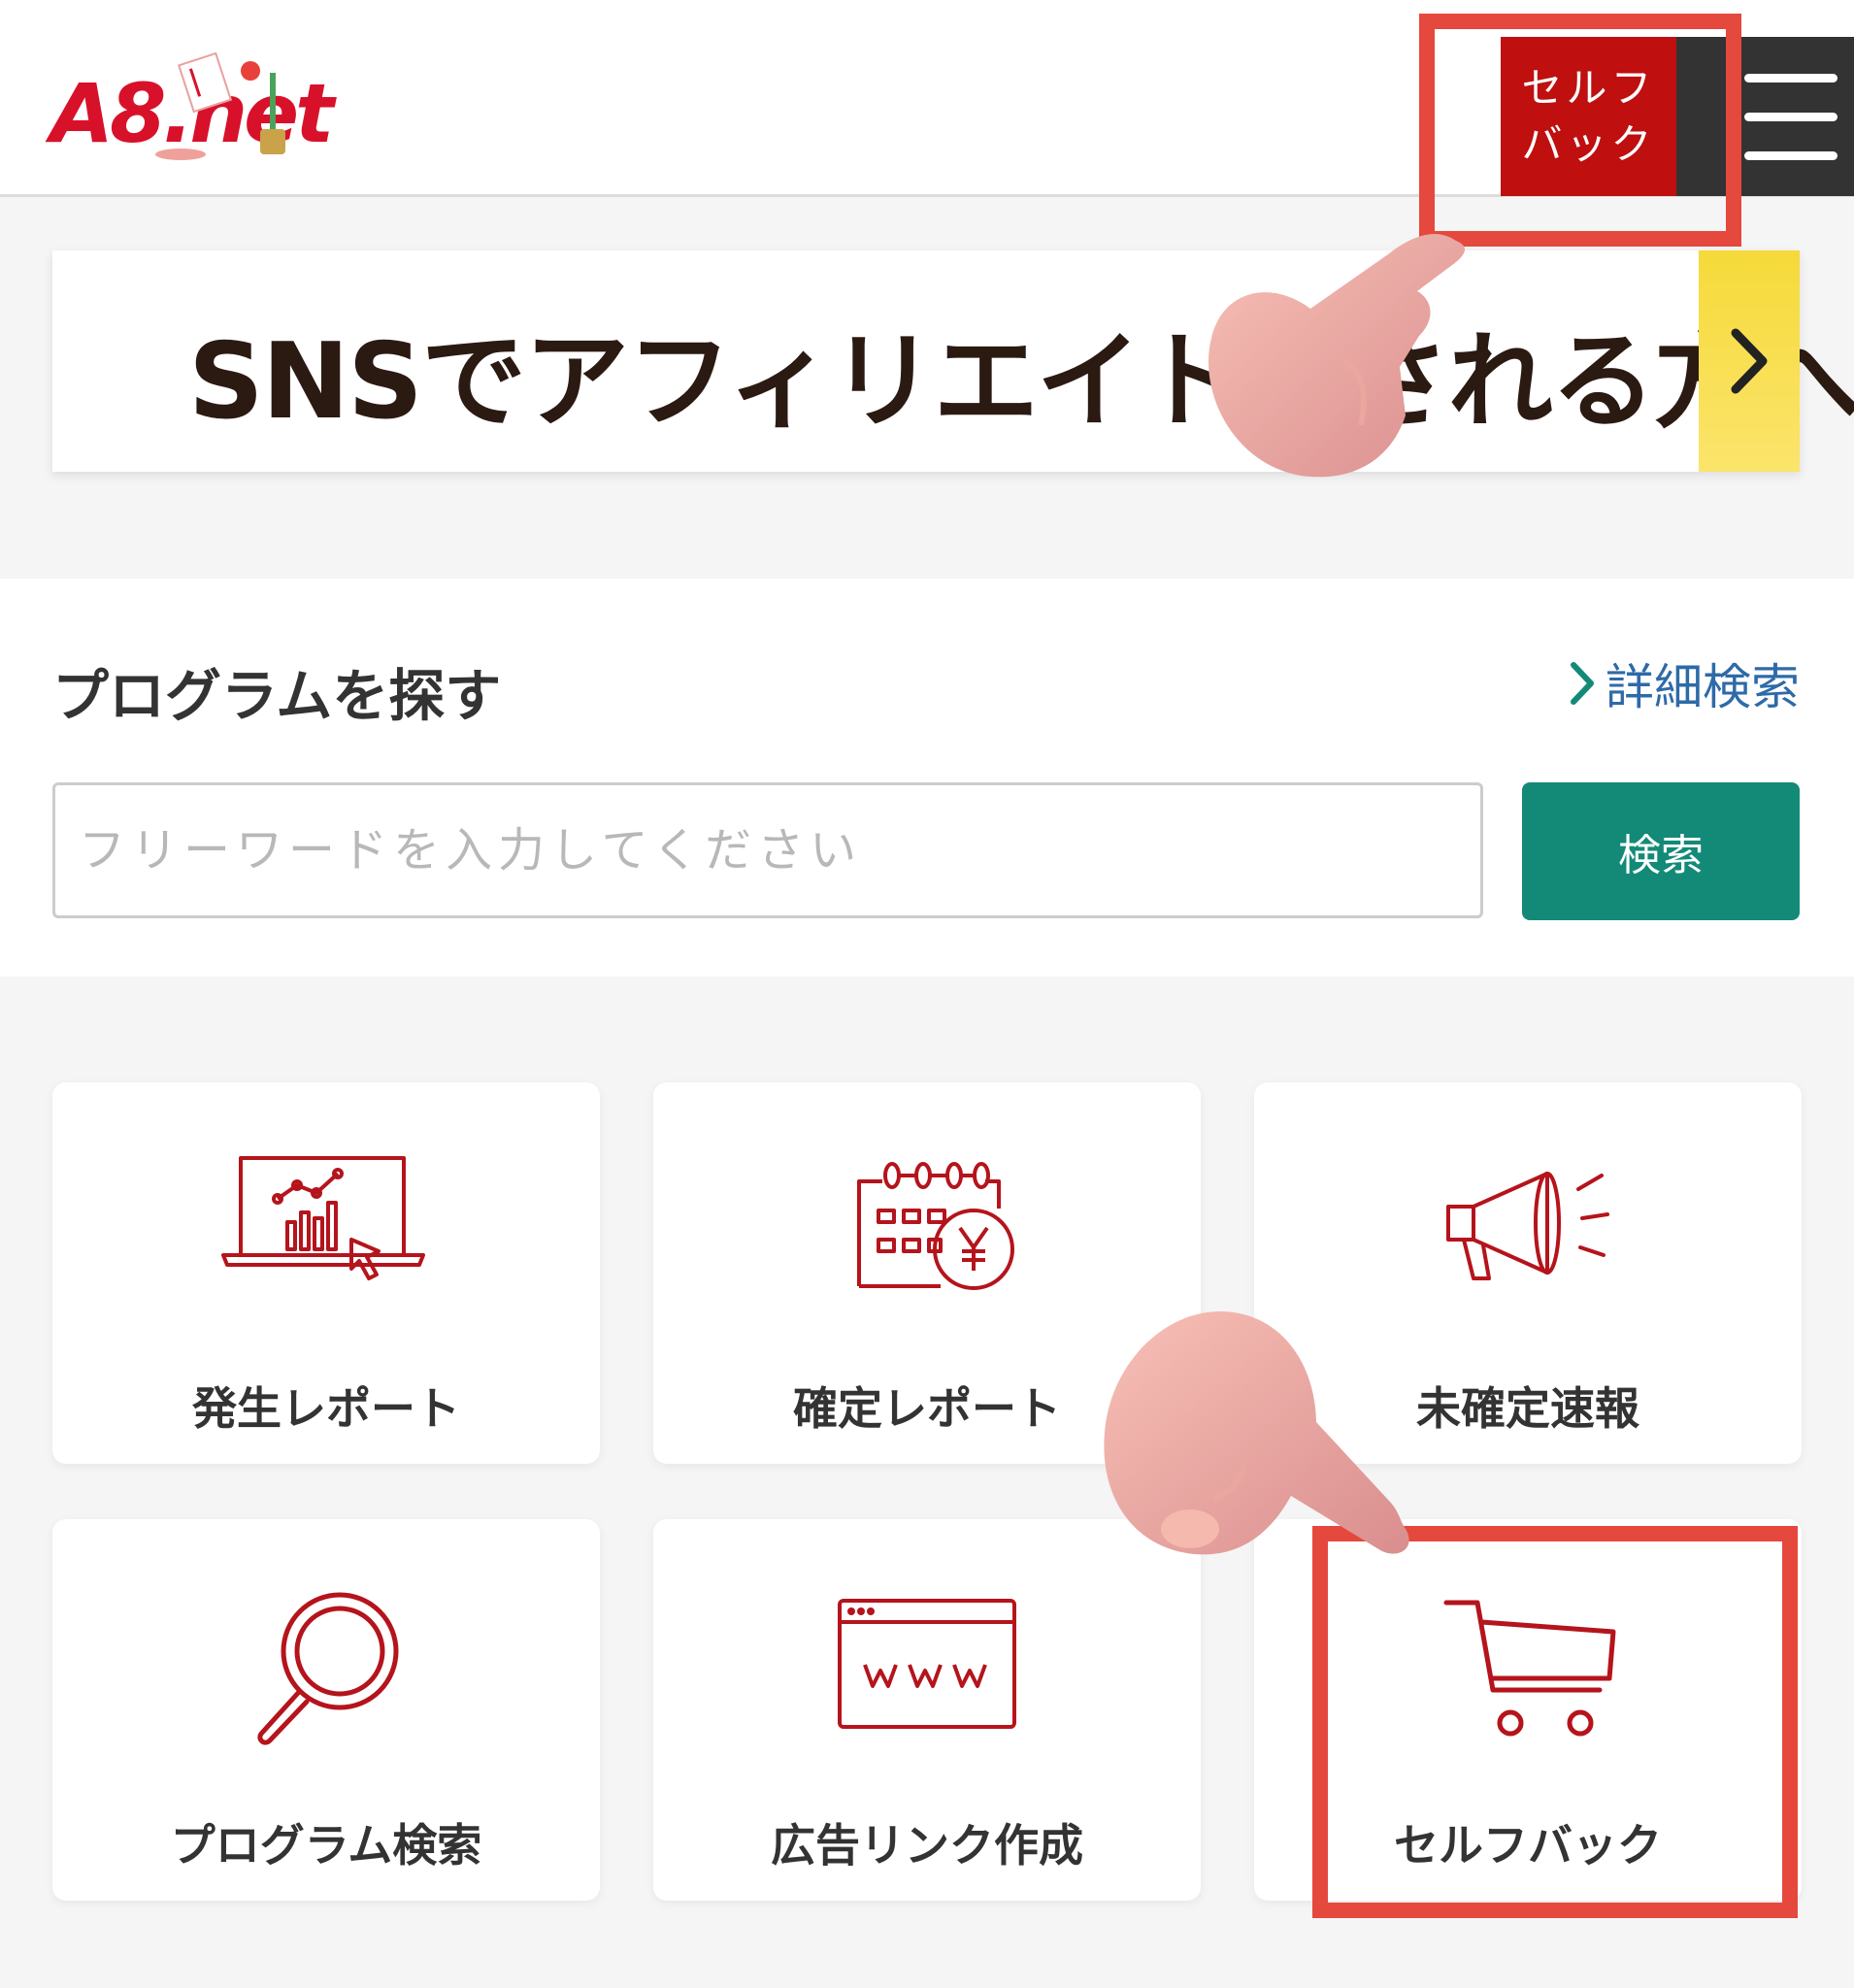 This screenshot has height=1988, width=1854. I want to click on banner-text: SNSでアフィリエイトをされる方へ, so click(1021, 382).